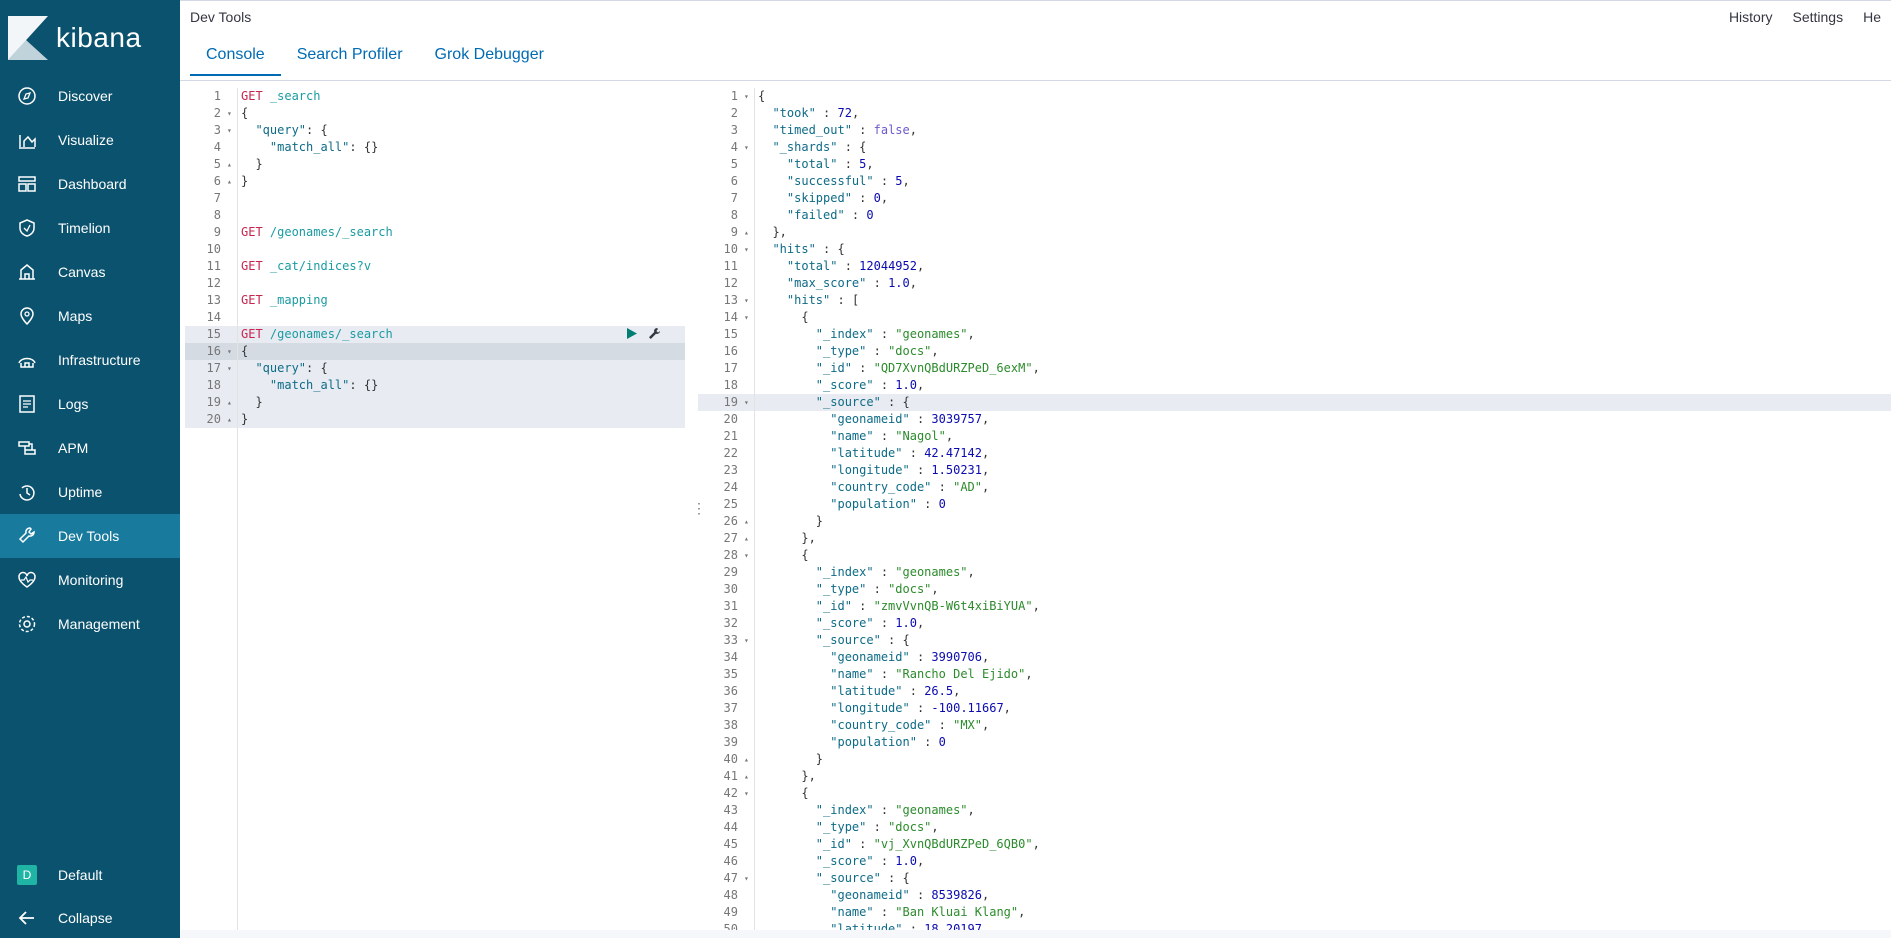 Image resolution: width=1891 pixels, height=938 pixels. What do you see at coordinates (90, 580) in the screenshot?
I see `sidebar-item-monitoring: Monitoring` at bounding box center [90, 580].